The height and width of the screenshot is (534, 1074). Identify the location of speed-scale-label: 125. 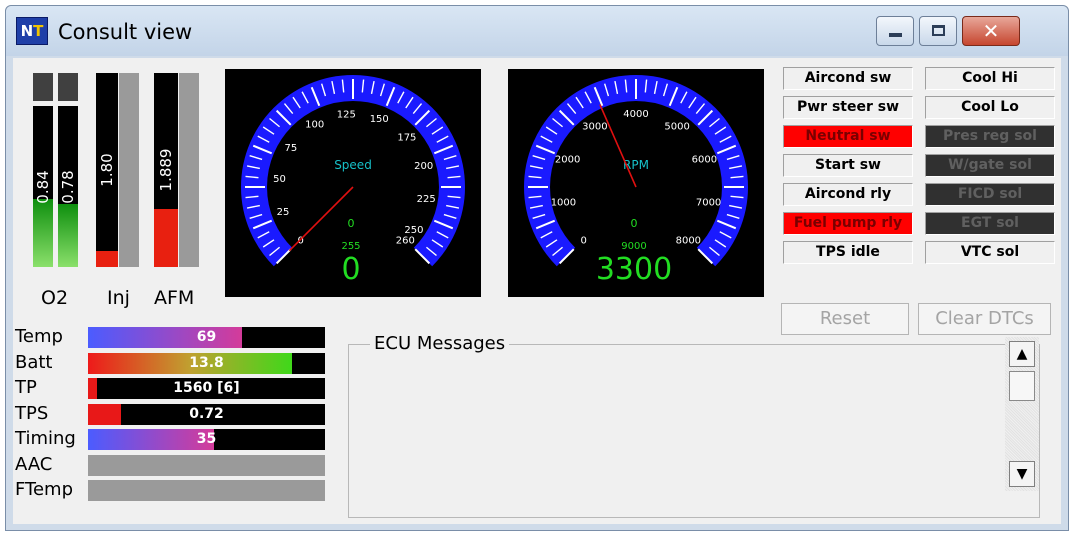
(346, 114).